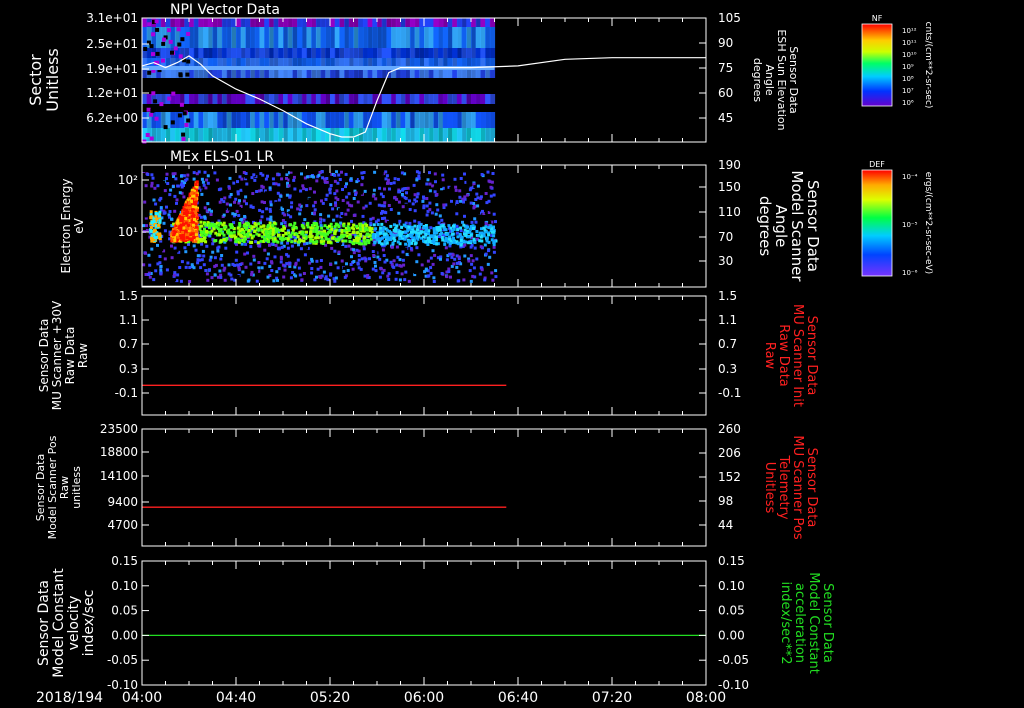  What do you see at coordinates (63, 355) in the screenshot?
I see `y-axis-label: Sensor Data MU Scanner +30V Raw Data Raw` at bounding box center [63, 355].